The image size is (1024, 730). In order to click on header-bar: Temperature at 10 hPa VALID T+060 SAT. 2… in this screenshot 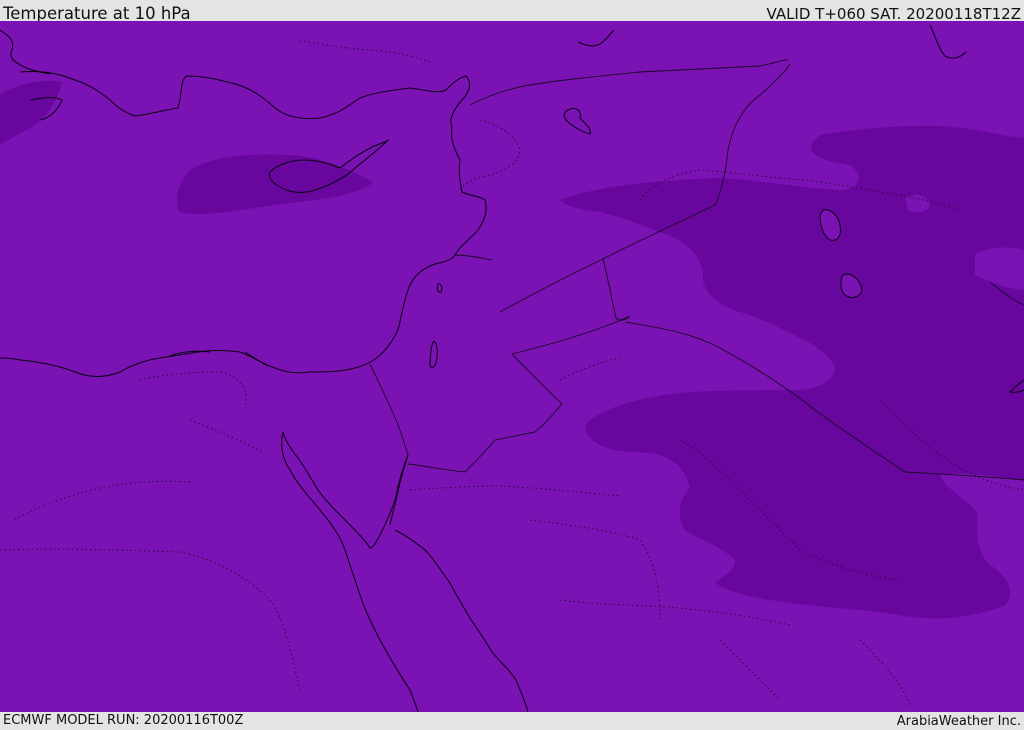, I will do `click(512, 11)`.